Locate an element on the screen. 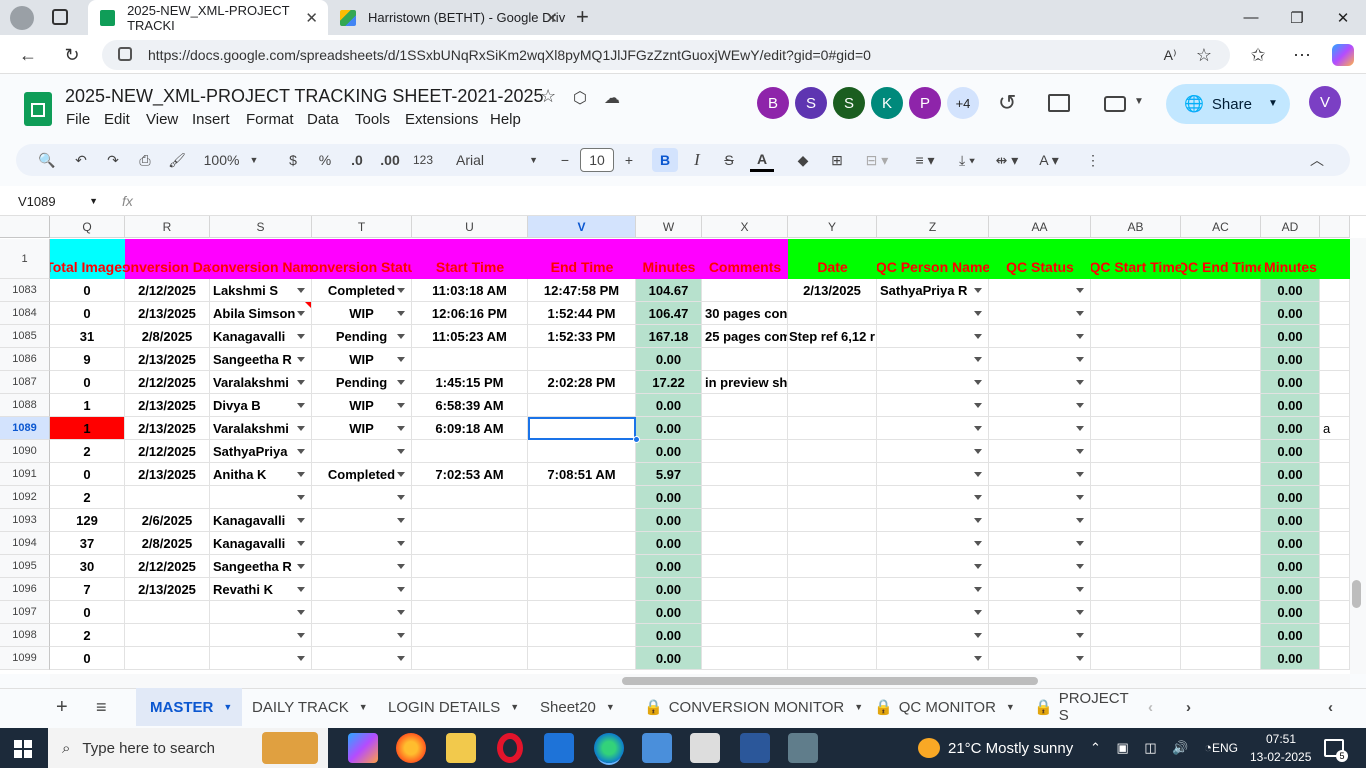 The width and height of the screenshot is (1366, 768). cell-q-1088: 1 is located at coordinates (87, 405).